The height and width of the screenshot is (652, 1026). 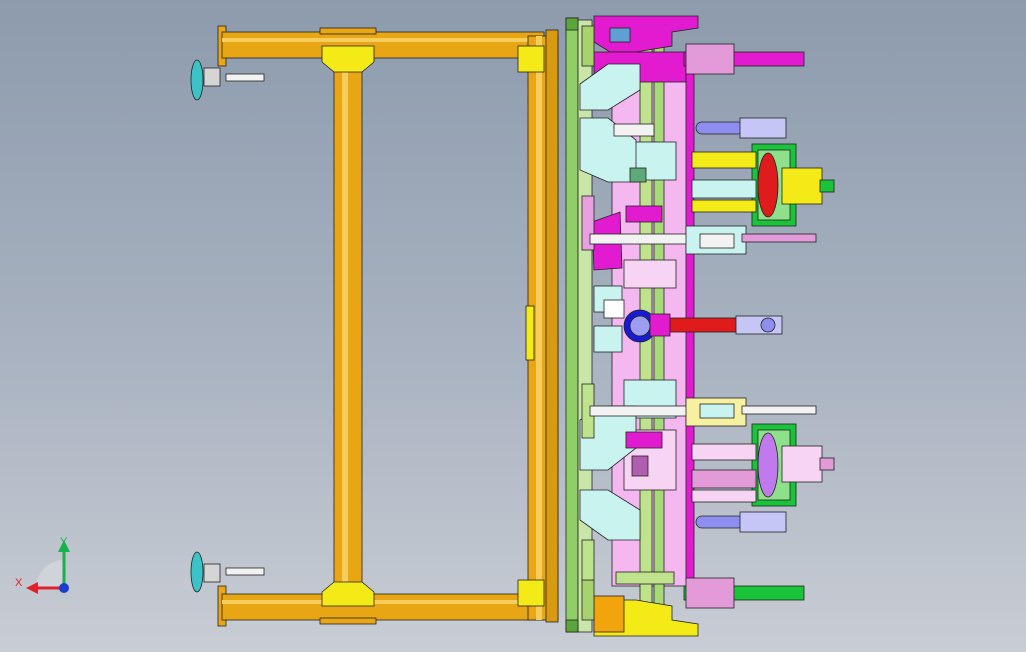 What do you see at coordinates (741, 522) in the screenshot?
I see `lower-pin-cylinder` at bounding box center [741, 522].